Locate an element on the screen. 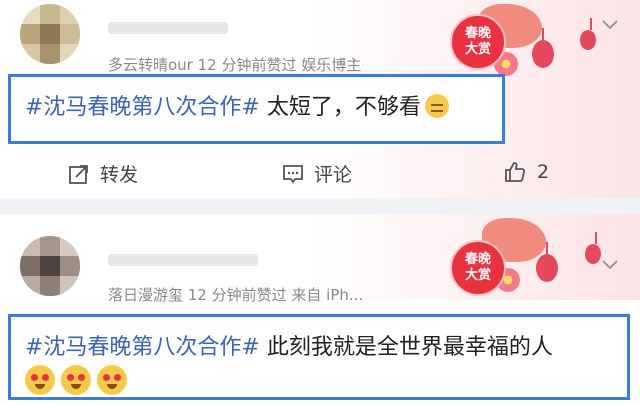  like-button: 2 is located at coordinates (526, 172).